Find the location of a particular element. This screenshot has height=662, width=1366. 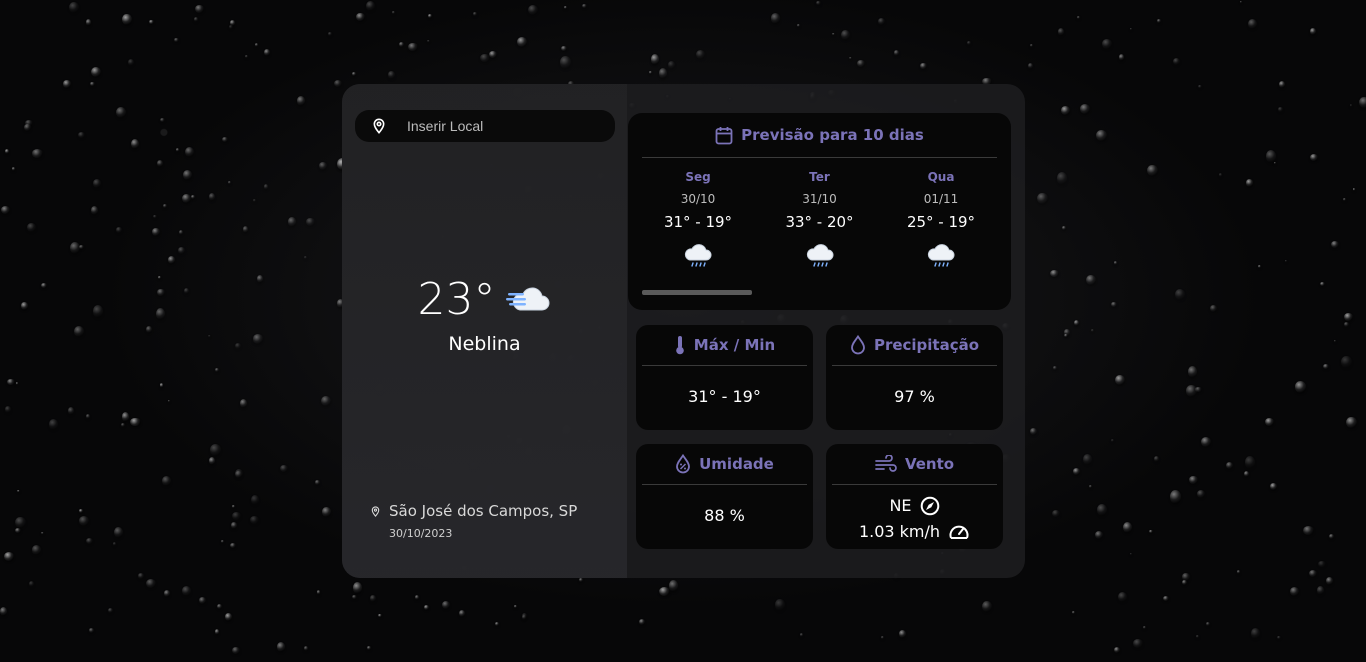

location: São José dos Campos, SP is located at coordinates (473, 511).